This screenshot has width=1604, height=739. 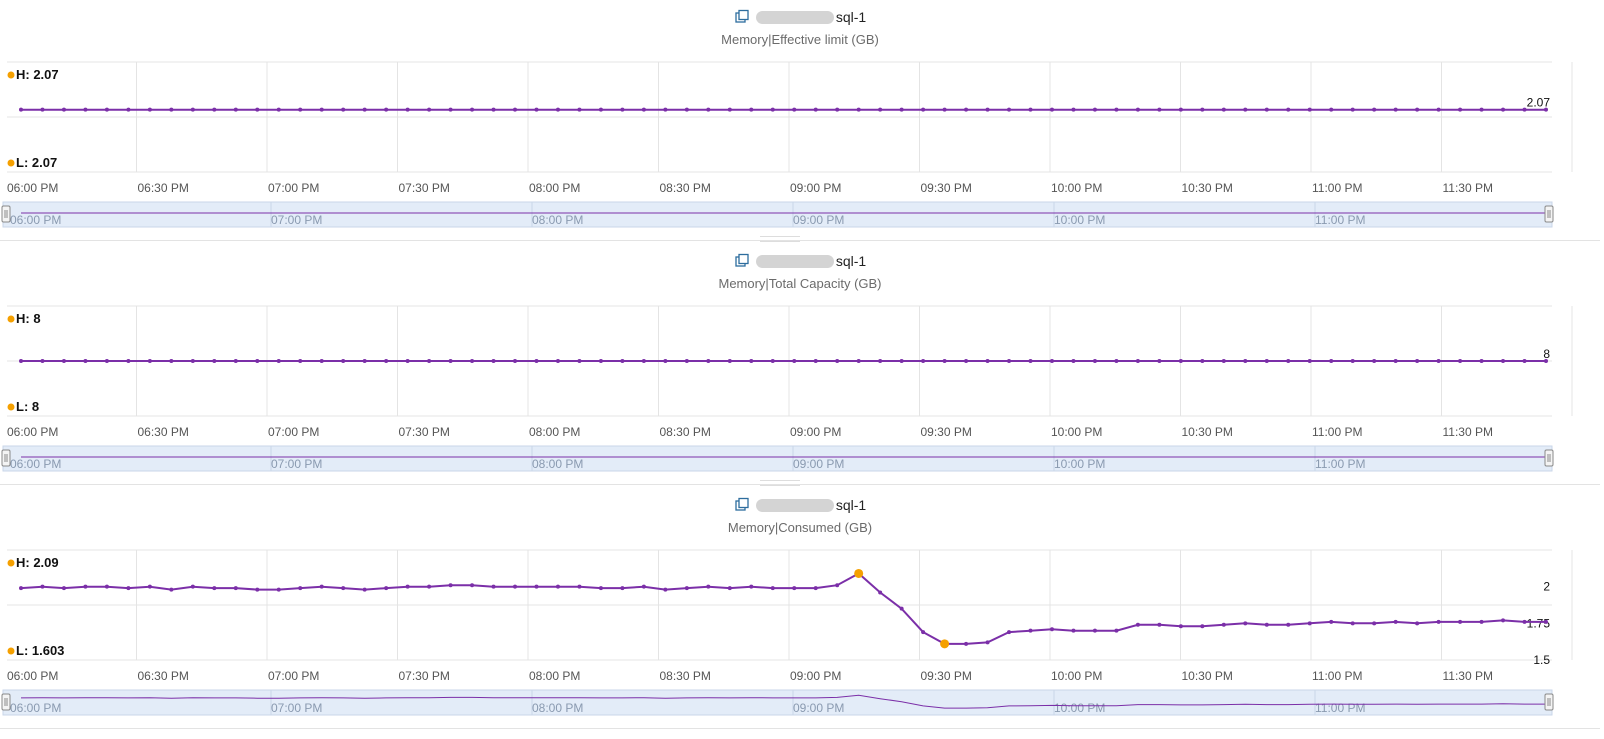 I want to click on metric-name: Memory|Total Capacity (GB), so click(x=800, y=283).